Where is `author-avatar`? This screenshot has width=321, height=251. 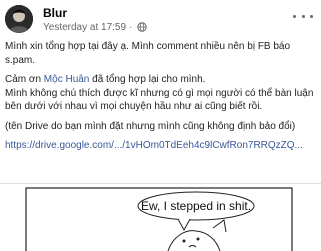
author-avatar is located at coordinates (19, 19).